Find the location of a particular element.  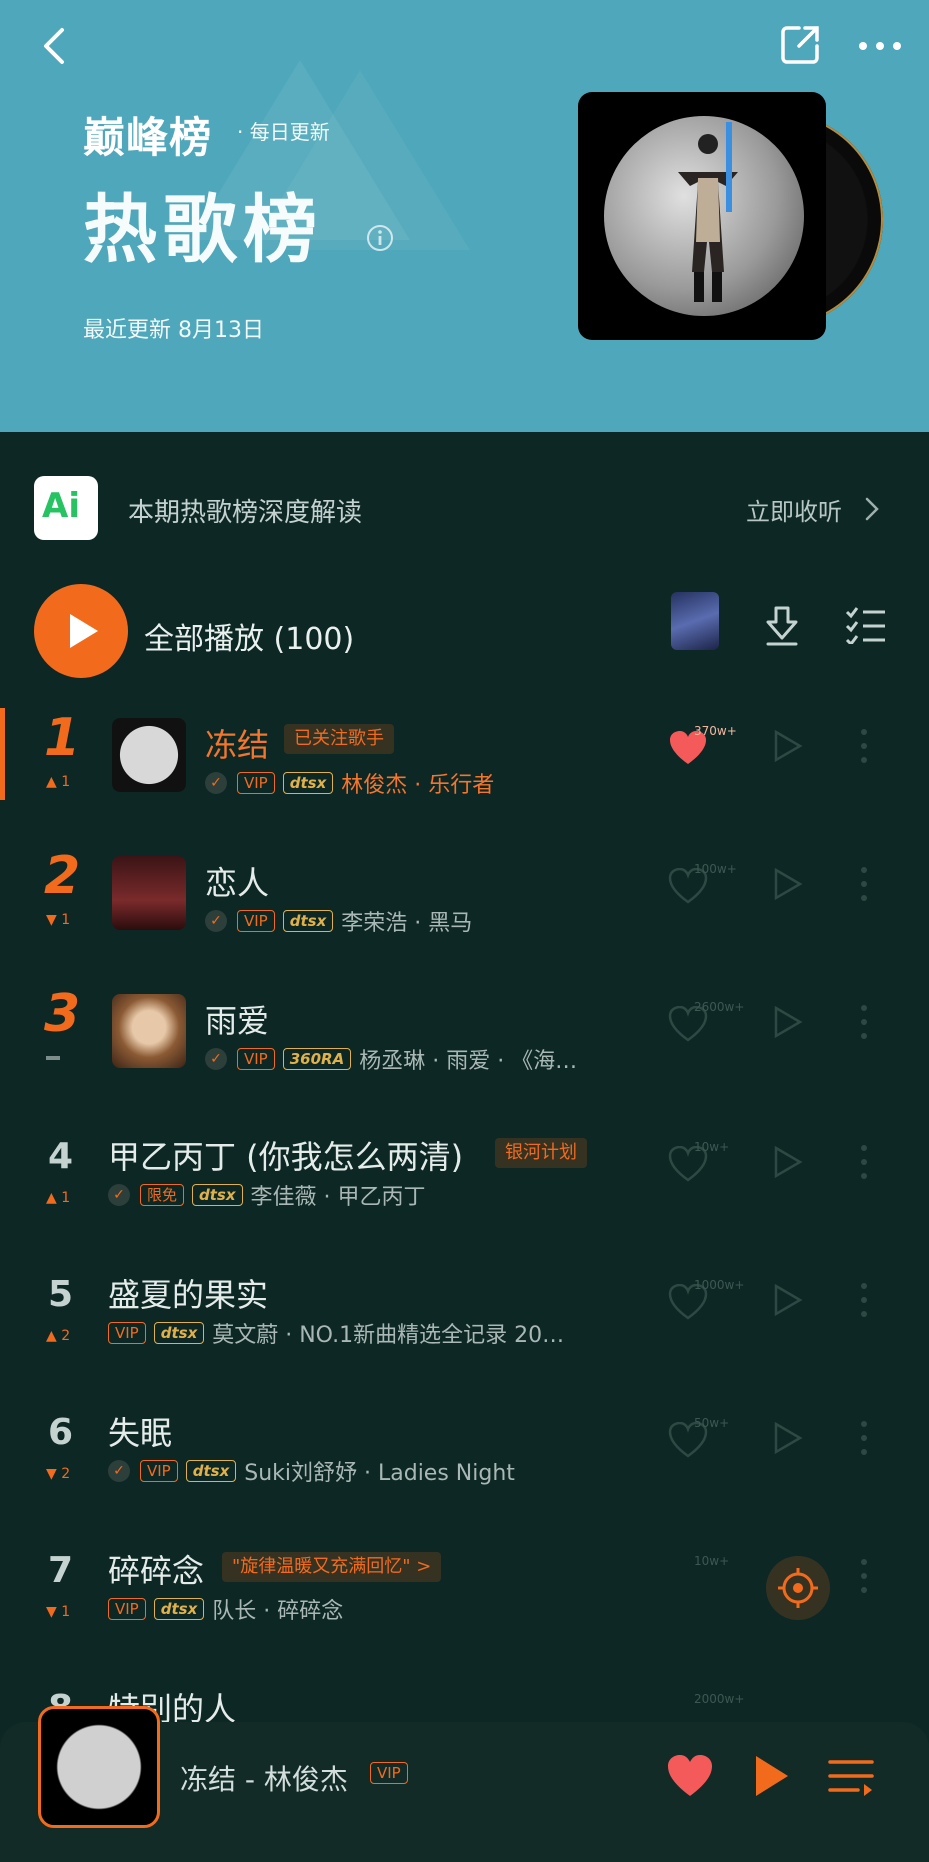

rank-number: 4 is located at coordinates (61, 1156).